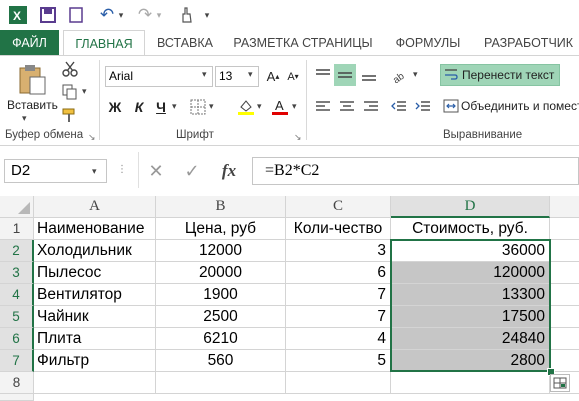  I want to click on cut-icon, so click(70, 69).